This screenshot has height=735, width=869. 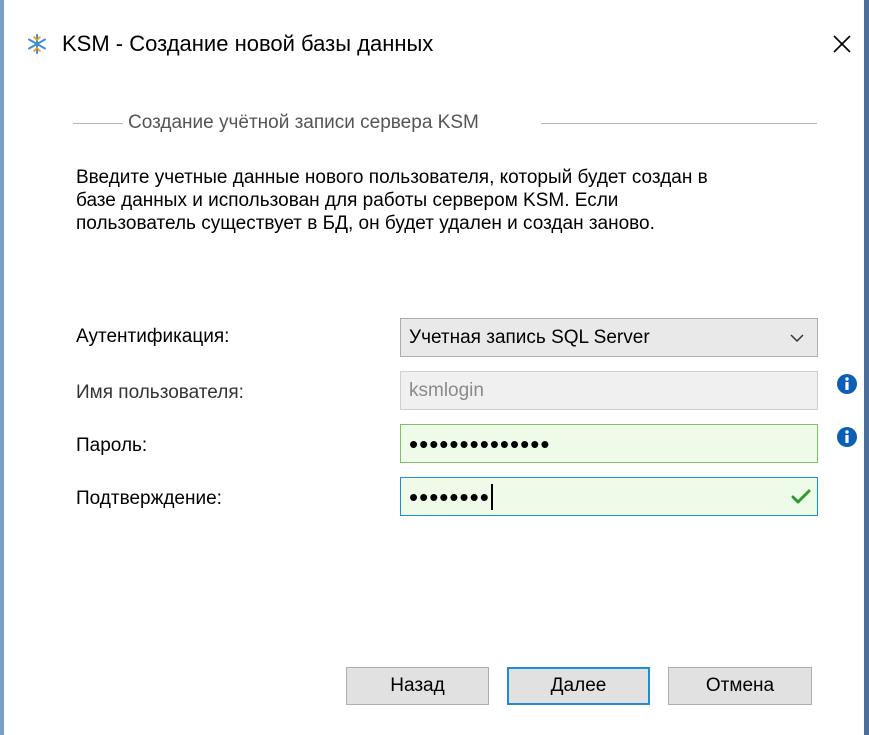 I want to click on password-input: ••••••••••••••, so click(x=609, y=443).